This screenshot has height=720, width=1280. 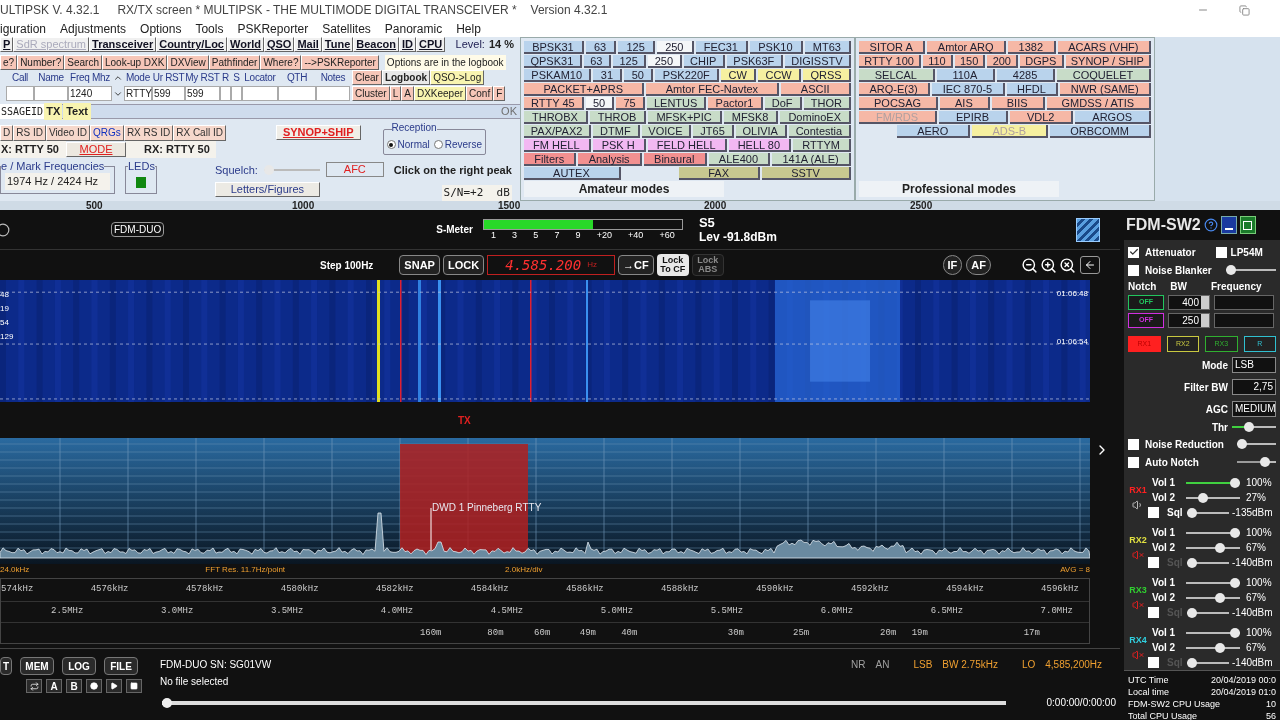 I want to click on modulation-button: ORBCOMM, so click(x=1100, y=131).